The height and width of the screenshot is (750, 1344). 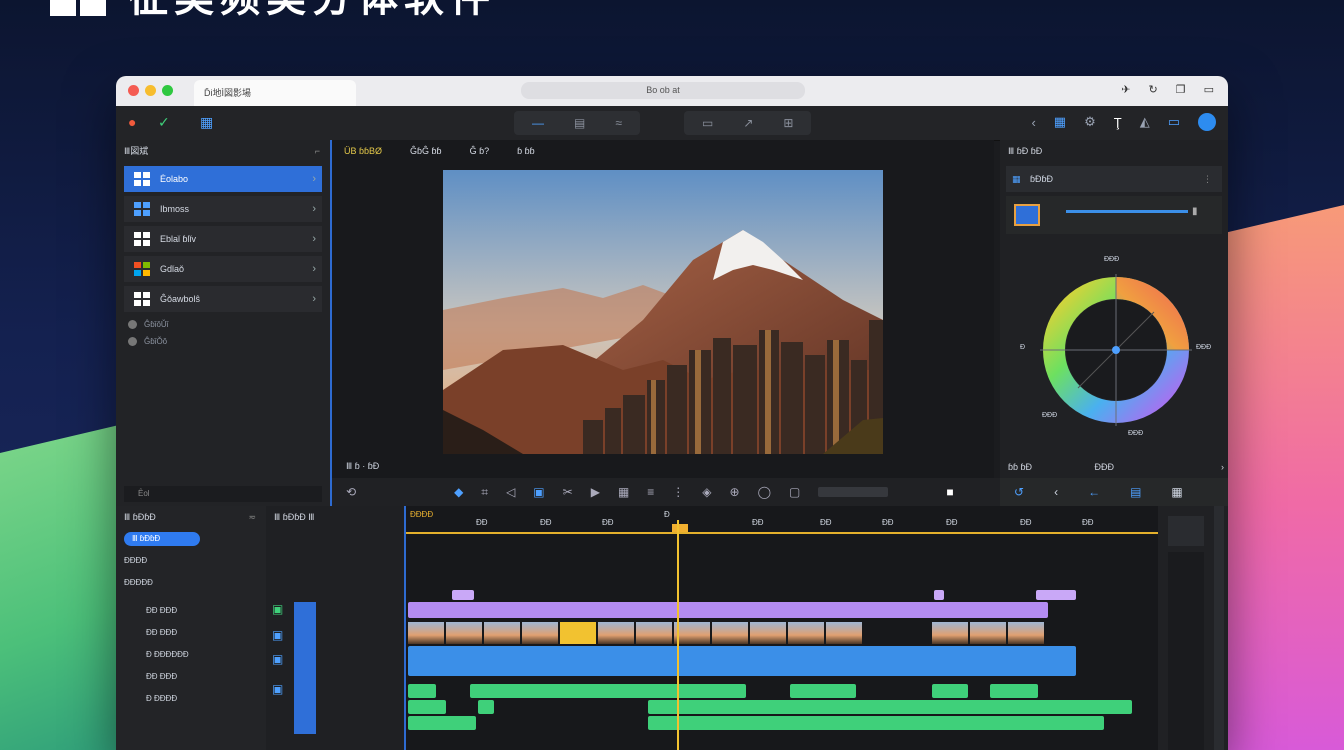 I want to click on tab-viewer-1: ÜB ɓɓBØ, so click(x=363, y=151).